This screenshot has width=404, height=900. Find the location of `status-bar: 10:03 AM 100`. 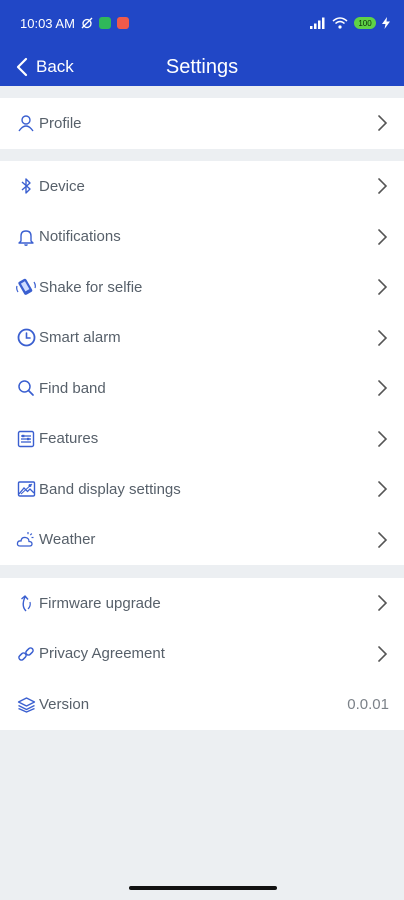

status-bar: 10:03 AM 100 is located at coordinates (202, 23).